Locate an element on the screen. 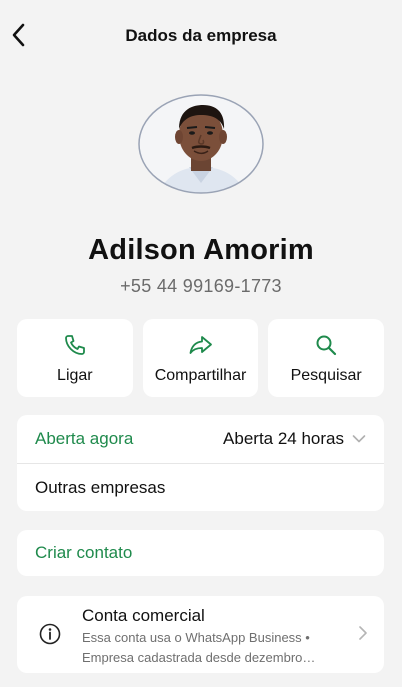 The width and height of the screenshot is (402, 687). business-account-title: Conta comercial is located at coordinates (143, 615).